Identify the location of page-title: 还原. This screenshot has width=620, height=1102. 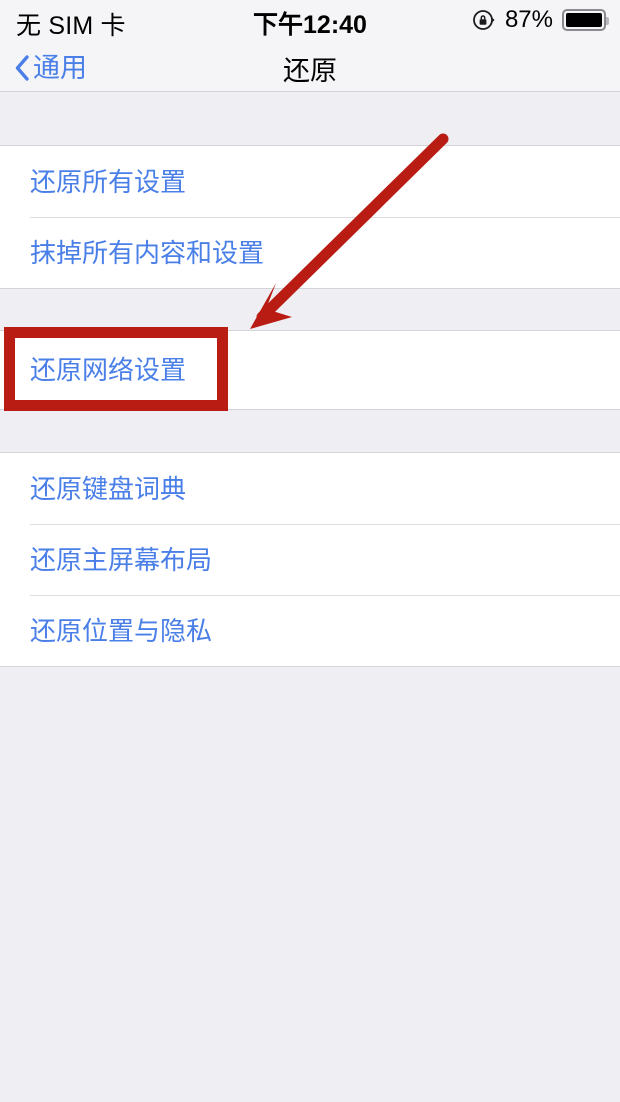
(310, 70).